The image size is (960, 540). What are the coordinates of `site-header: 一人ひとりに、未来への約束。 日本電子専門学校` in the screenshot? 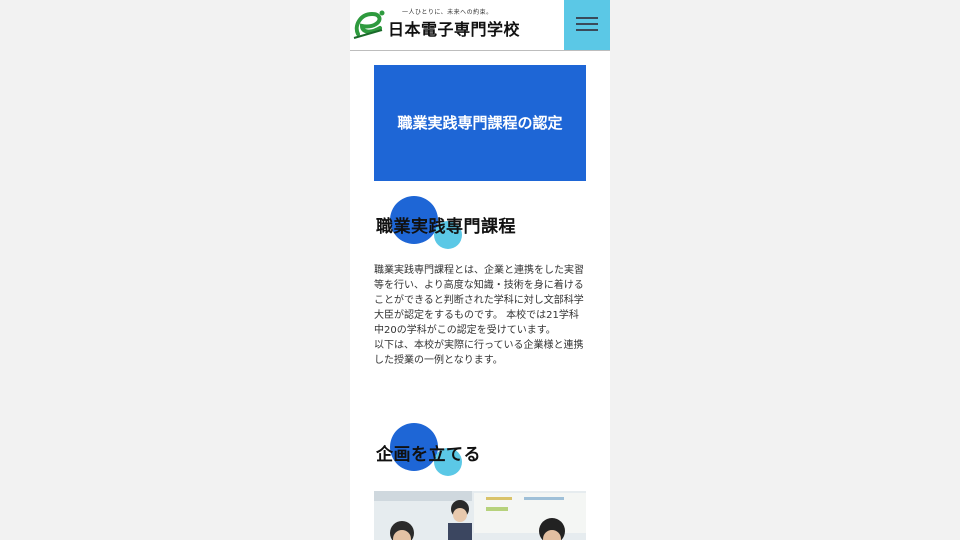 It's located at (480, 25).